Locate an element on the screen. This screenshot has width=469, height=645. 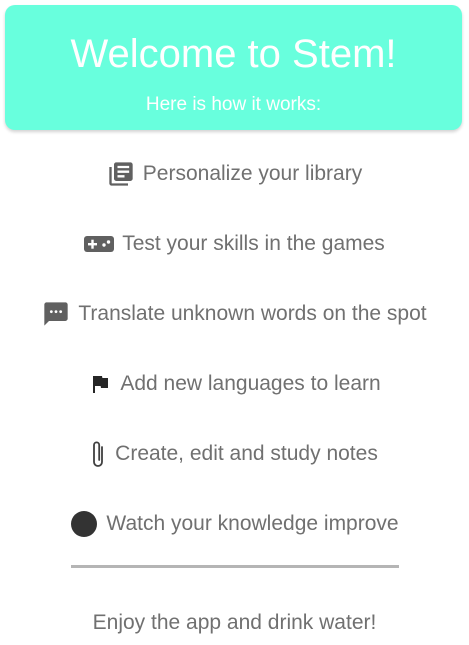
feature-knowledge-improve: Watch your knowledge improve is located at coordinates (234, 524).